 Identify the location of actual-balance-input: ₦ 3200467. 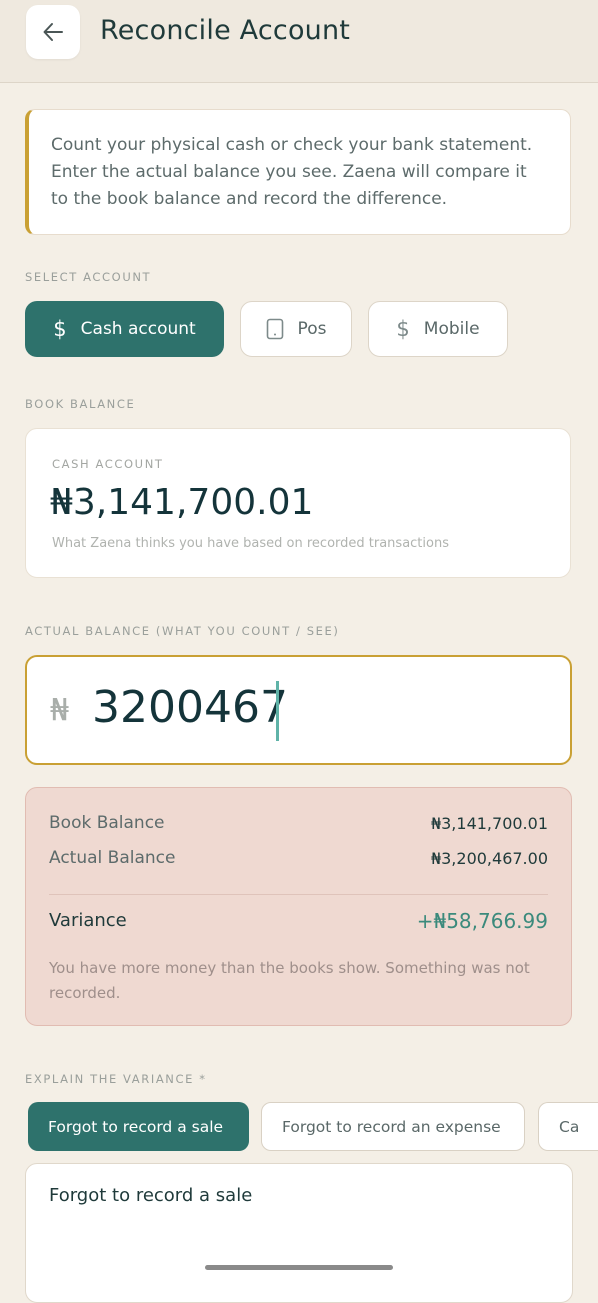
(298, 710).